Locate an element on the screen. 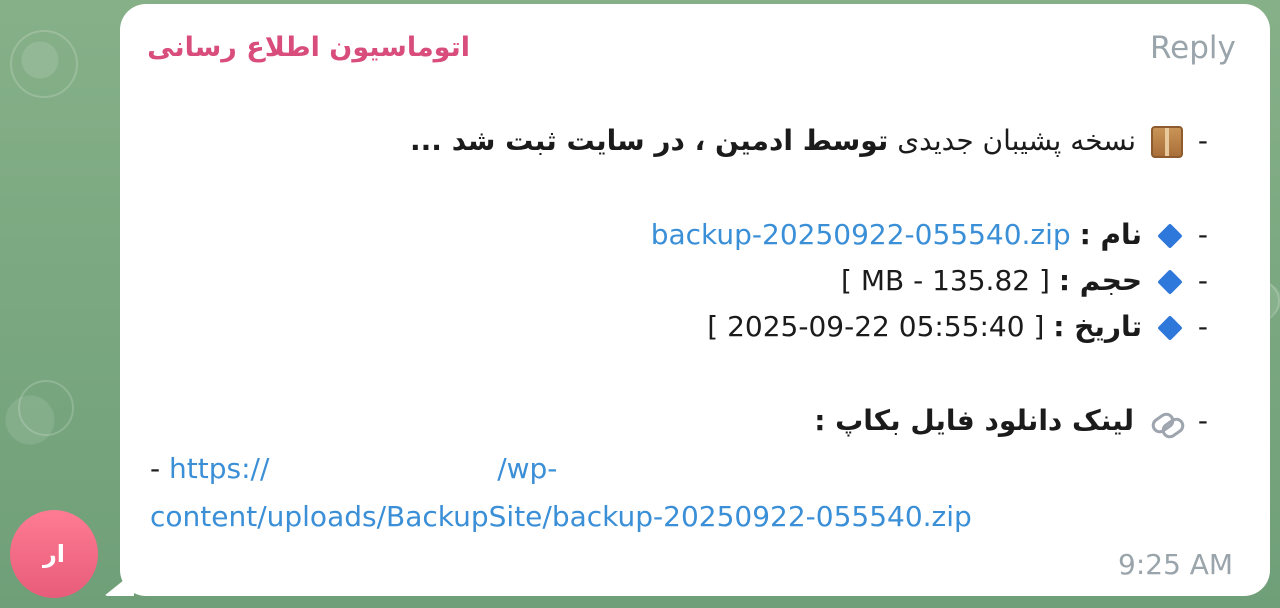 The height and width of the screenshot is (608, 1280). url-prefix: - is located at coordinates (155, 468).